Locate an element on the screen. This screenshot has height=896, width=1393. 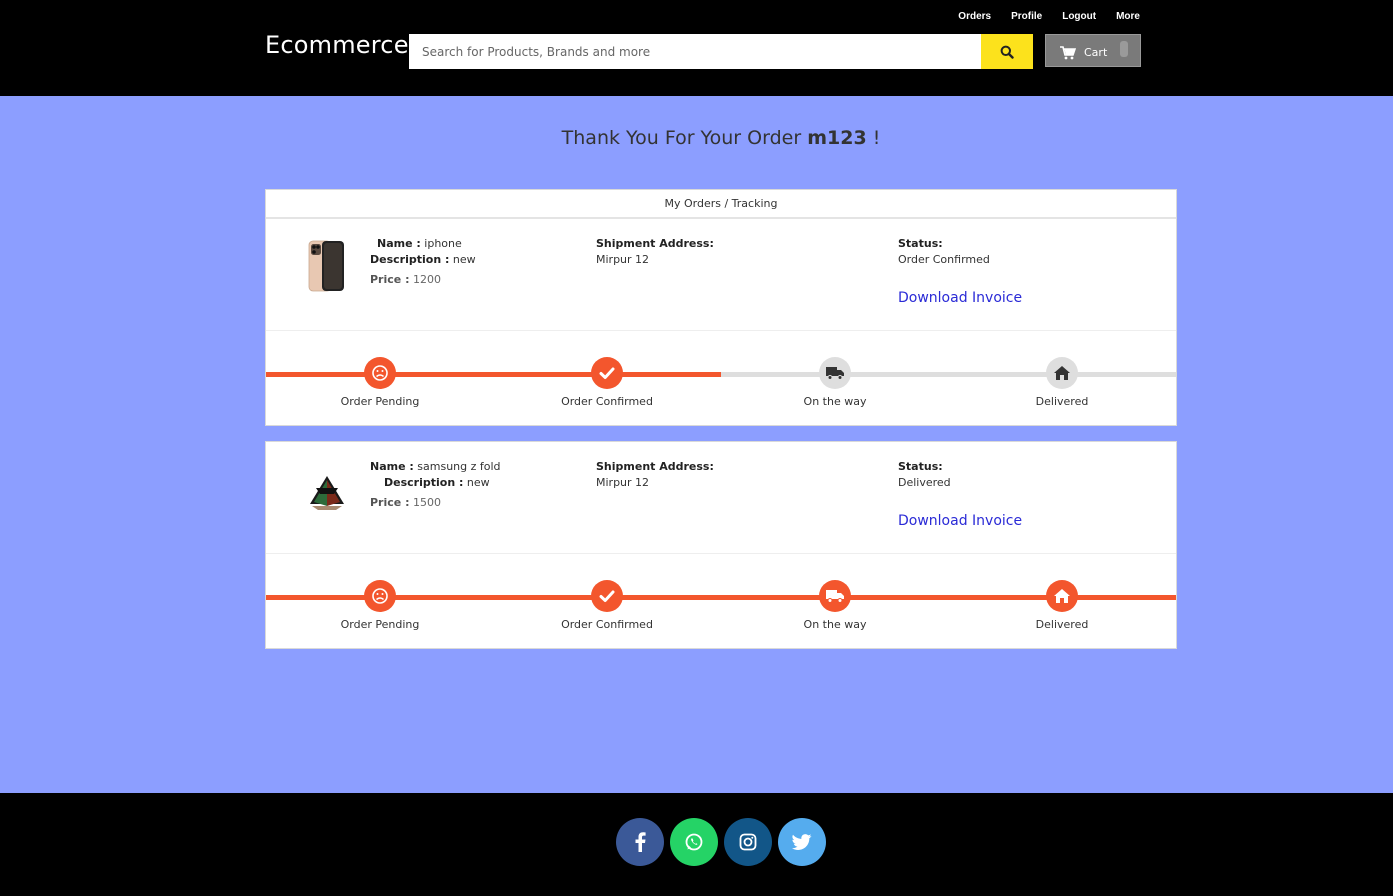
status-details: Status: Order Confirmed is located at coordinates (944, 252).